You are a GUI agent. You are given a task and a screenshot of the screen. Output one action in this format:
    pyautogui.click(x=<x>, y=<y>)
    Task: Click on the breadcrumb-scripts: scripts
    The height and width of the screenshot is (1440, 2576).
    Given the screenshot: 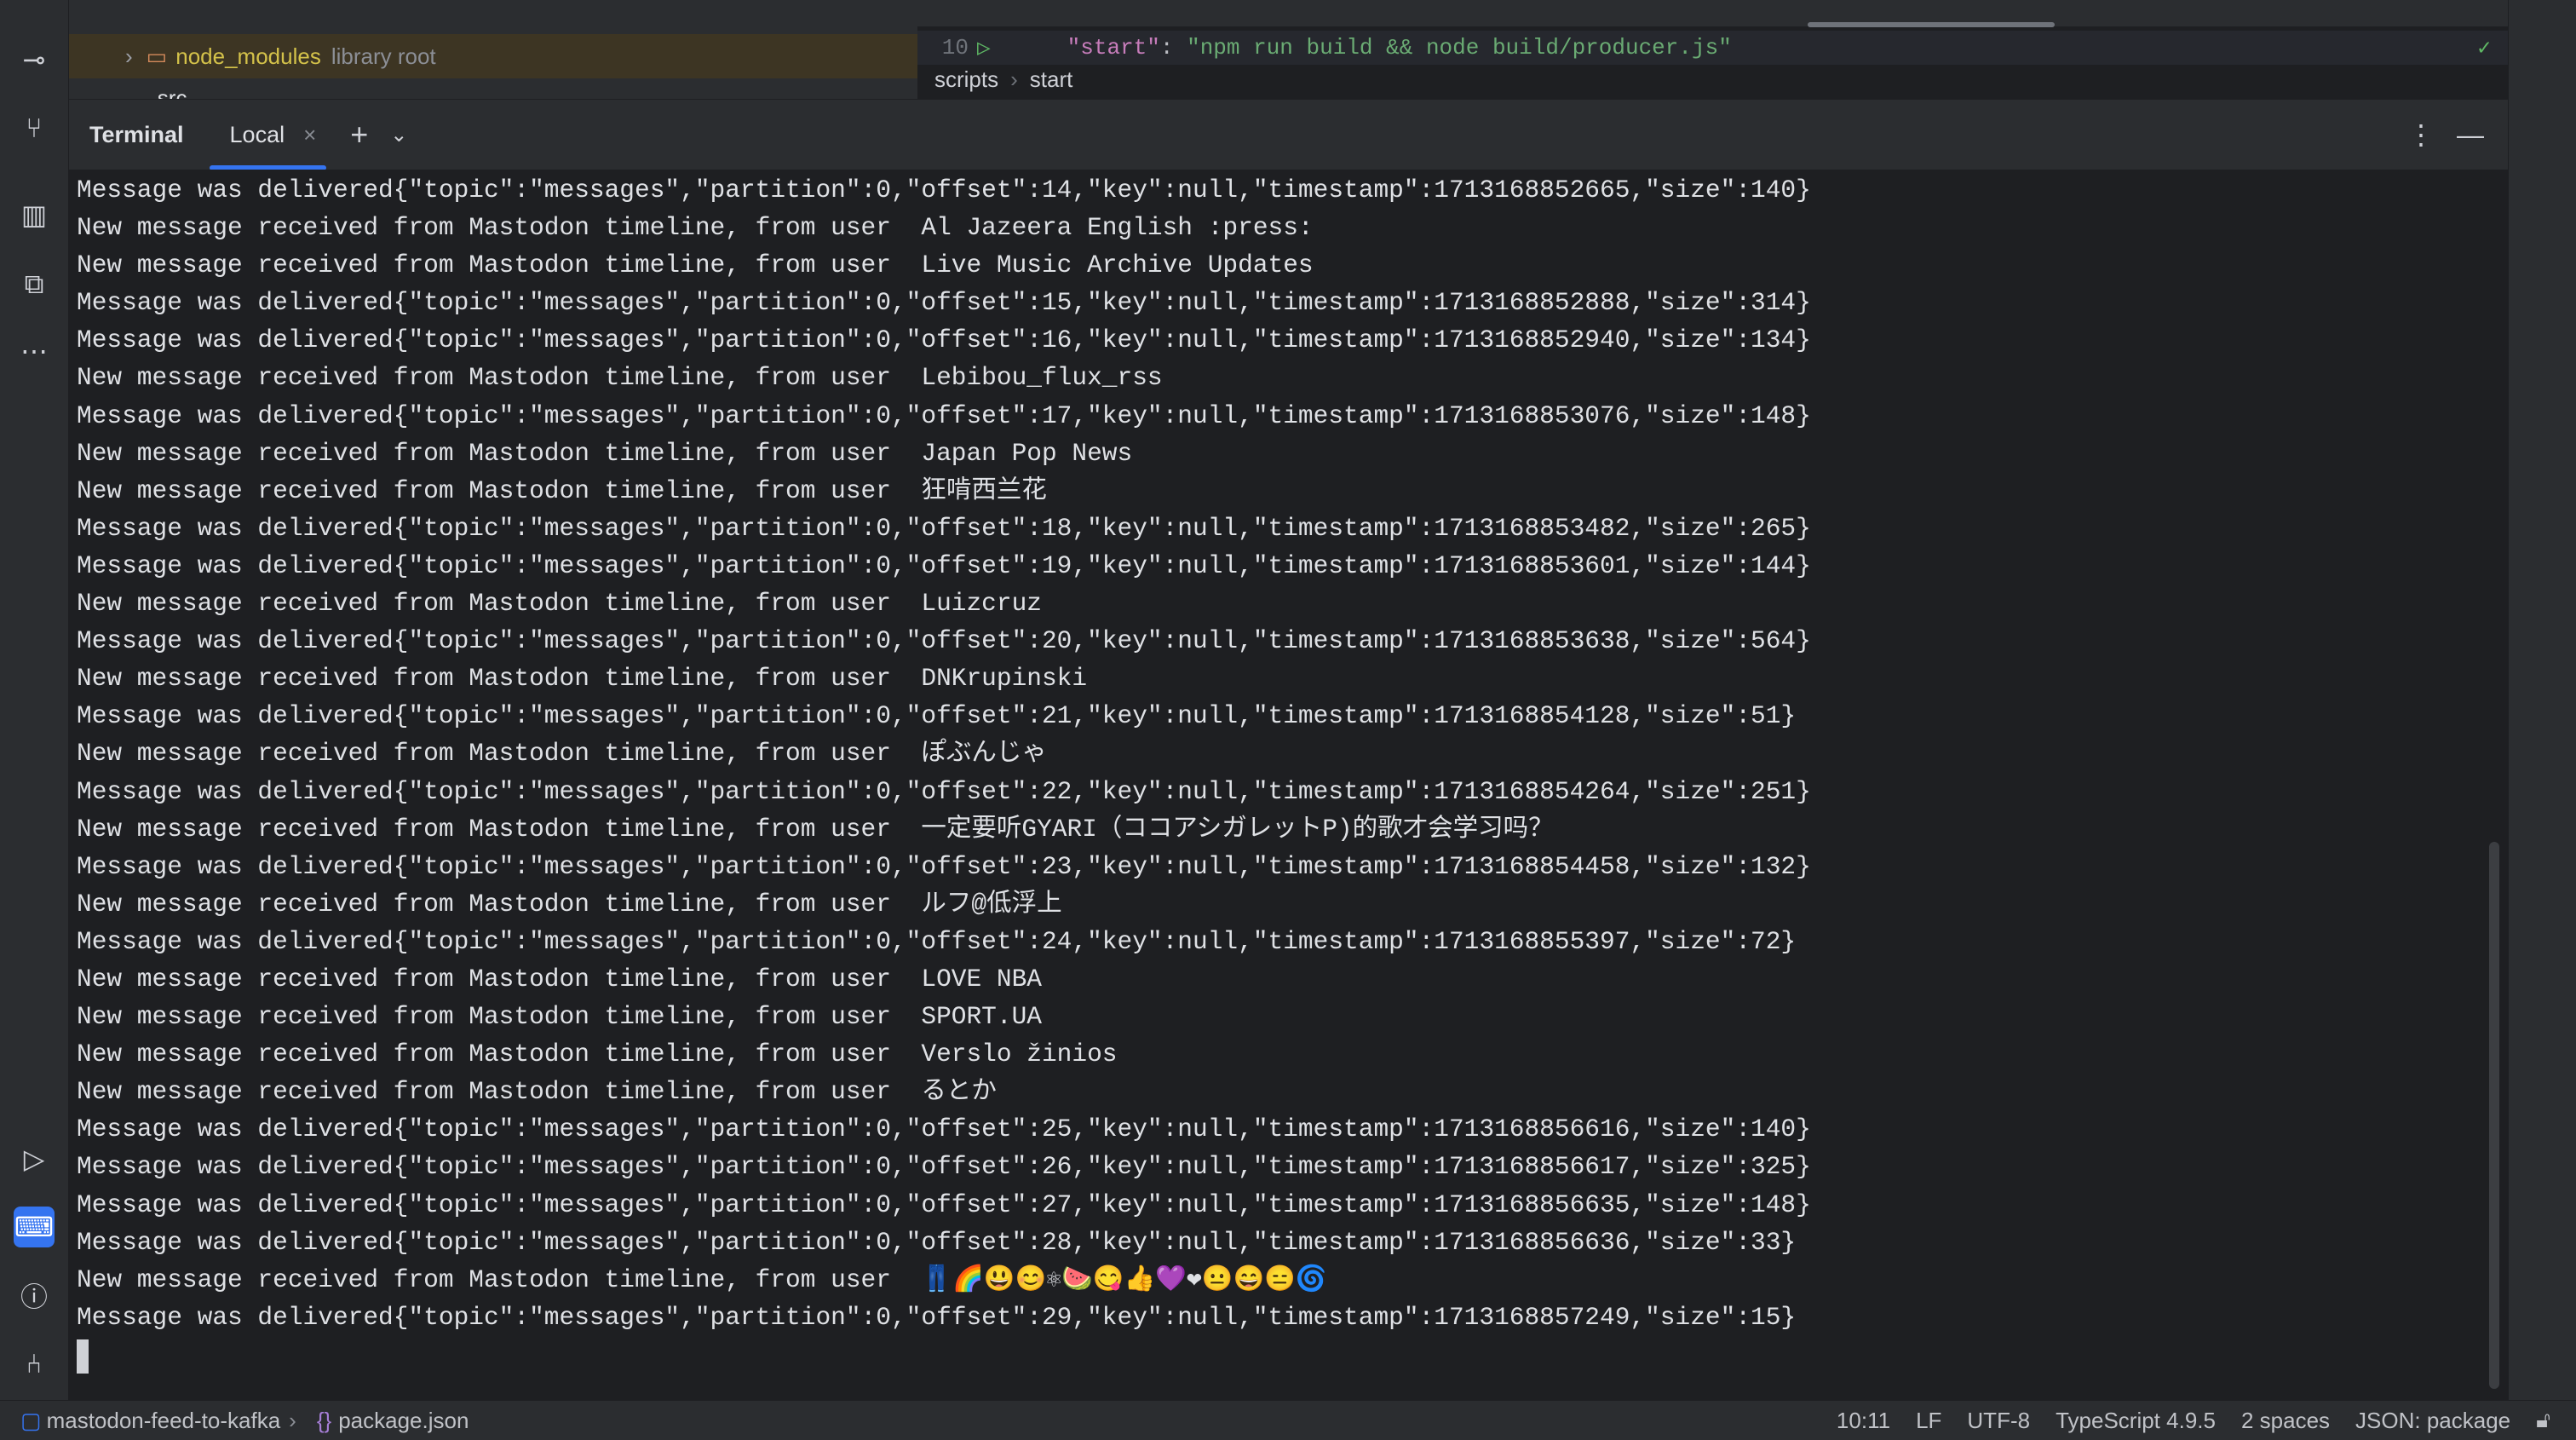 What is the action you would take?
    pyautogui.click(x=966, y=79)
    